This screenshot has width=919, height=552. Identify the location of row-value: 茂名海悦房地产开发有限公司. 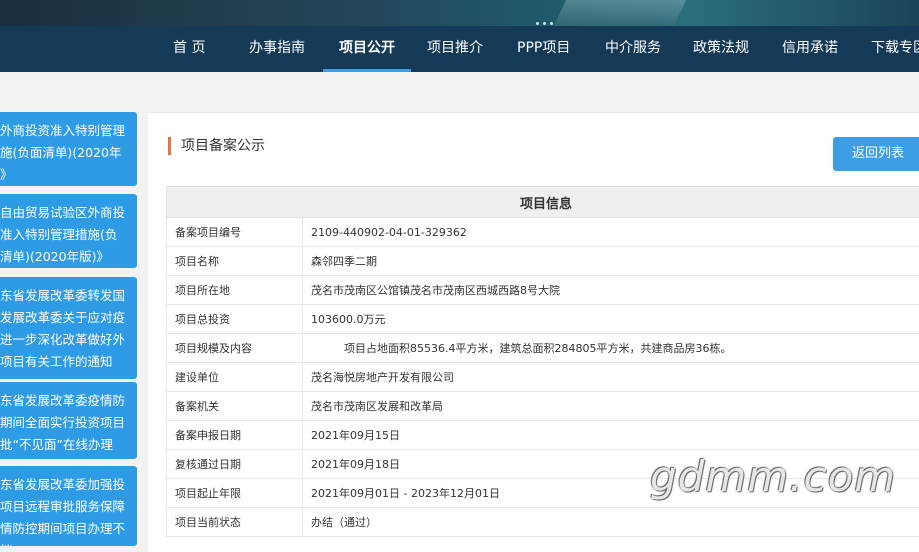
(611, 377).